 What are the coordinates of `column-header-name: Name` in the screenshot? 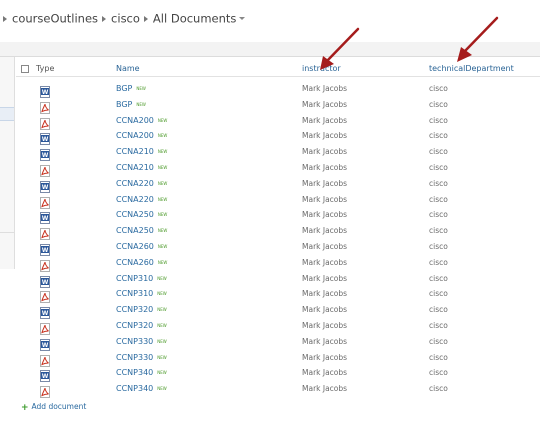 It's located at (128, 68).